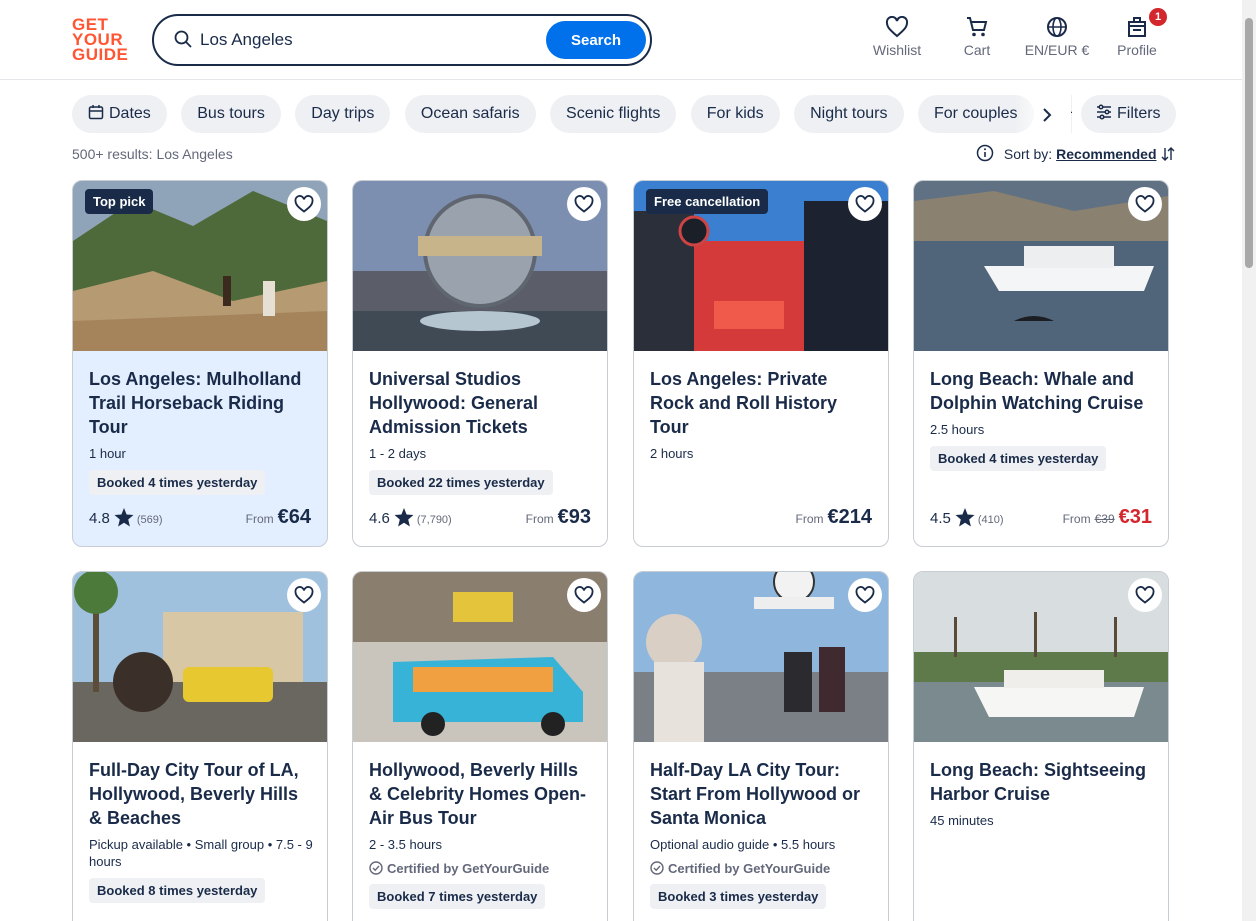  Describe the element at coordinates (461, 482) in the screenshot. I see `booked-badge: Booked 22 times yesterday` at that location.